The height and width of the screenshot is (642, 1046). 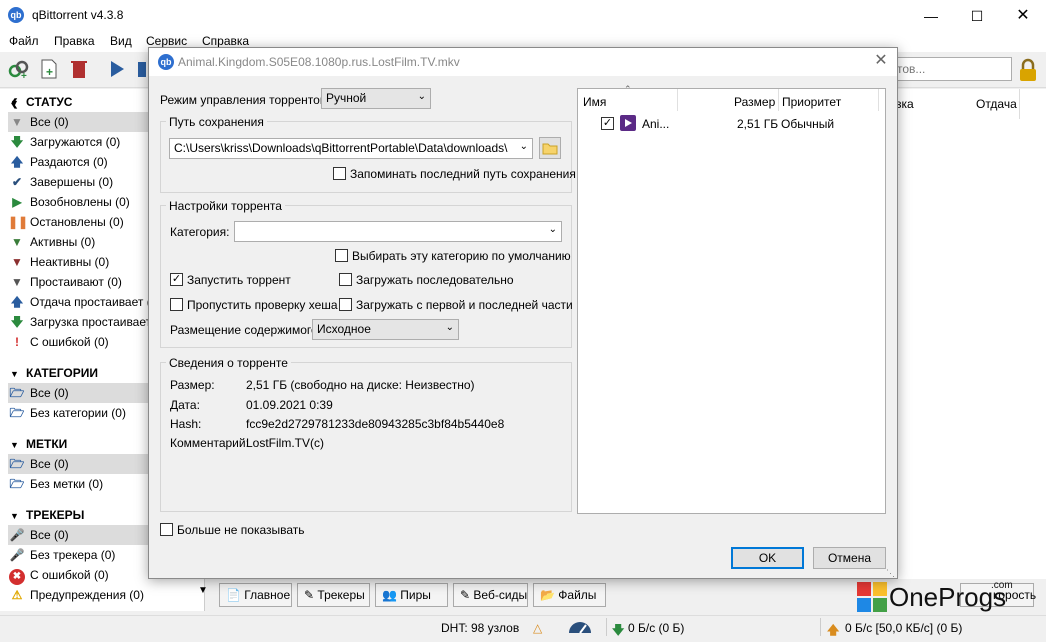 I want to click on watermark-suffix: .com, so click(x=1002, y=585).